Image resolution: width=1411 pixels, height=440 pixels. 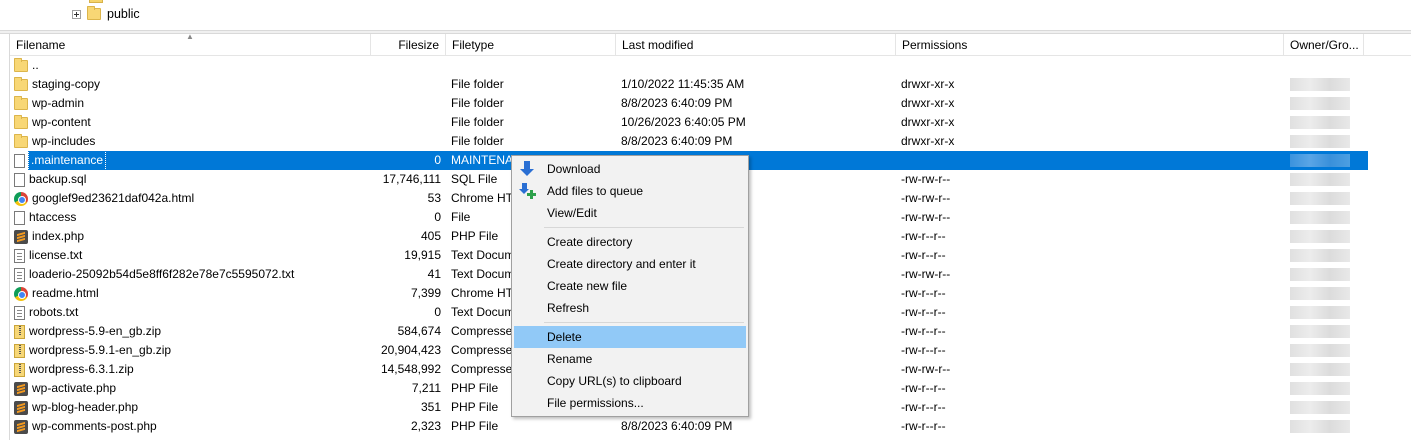 What do you see at coordinates (426, 388) in the screenshot?
I see `cell-filesize: 7,211` at bounding box center [426, 388].